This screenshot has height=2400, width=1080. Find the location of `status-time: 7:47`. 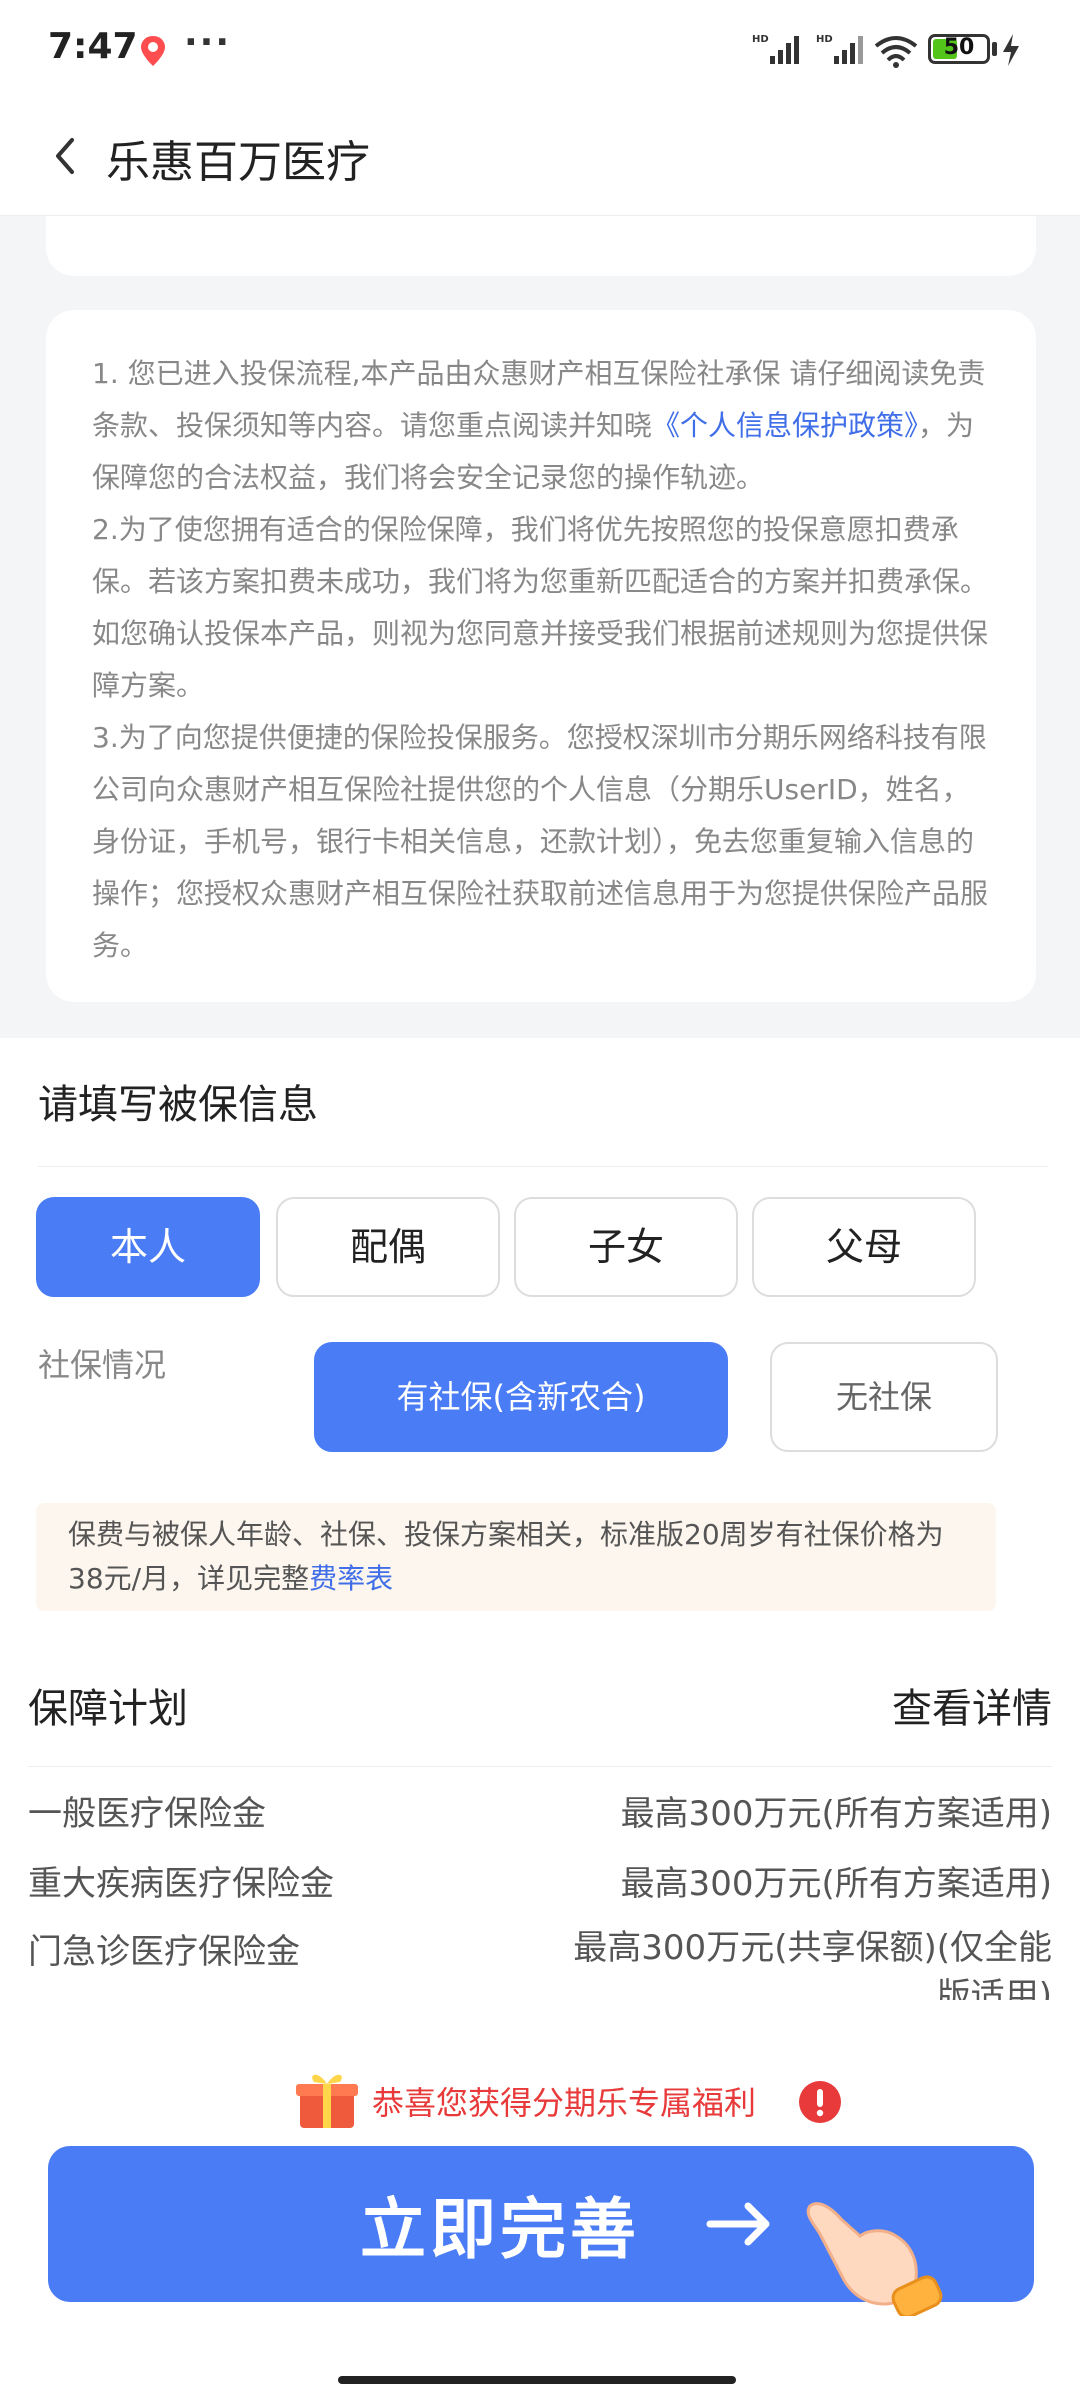

status-time: 7:47 is located at coordinates (93, 46).